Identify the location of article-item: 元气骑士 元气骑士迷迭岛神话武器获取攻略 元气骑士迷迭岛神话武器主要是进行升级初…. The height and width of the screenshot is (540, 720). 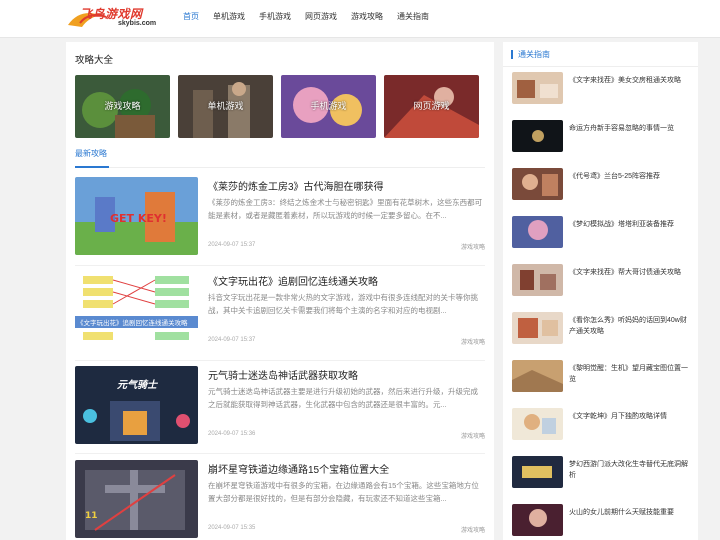
(280, 405).